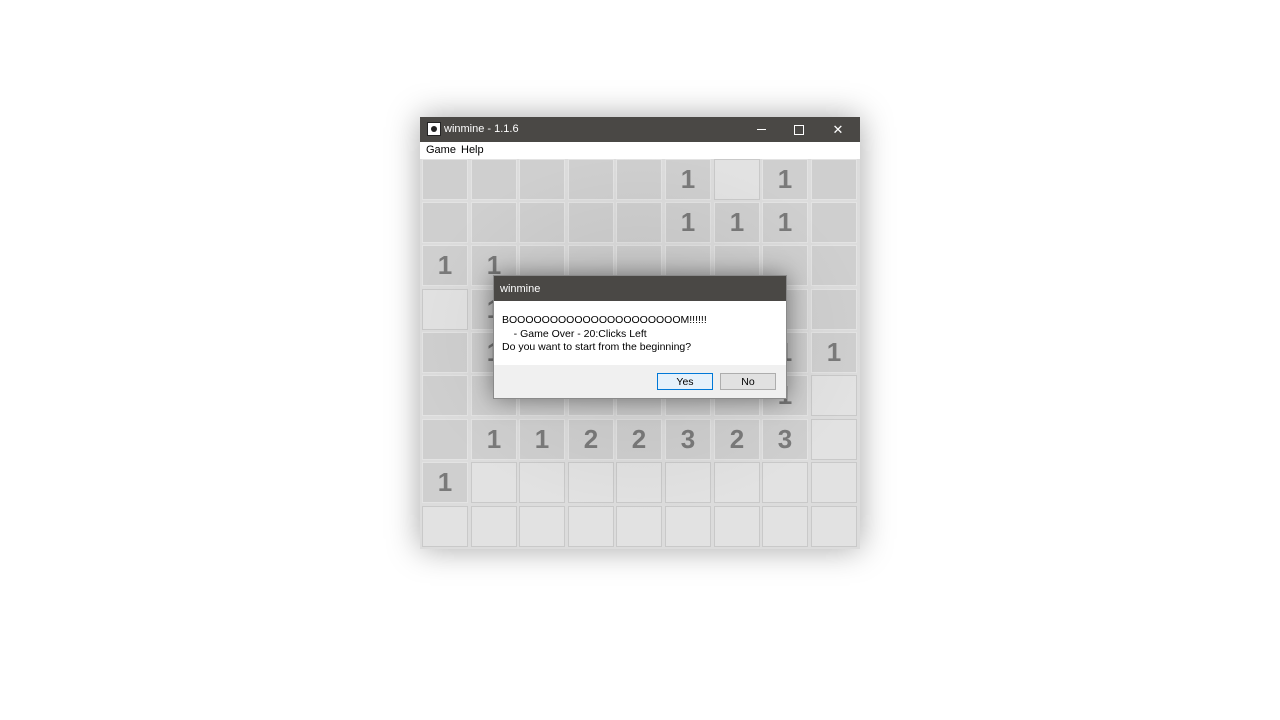 The image size is (1280, 720). I want to click on maximize-icon, so click(799, 129).